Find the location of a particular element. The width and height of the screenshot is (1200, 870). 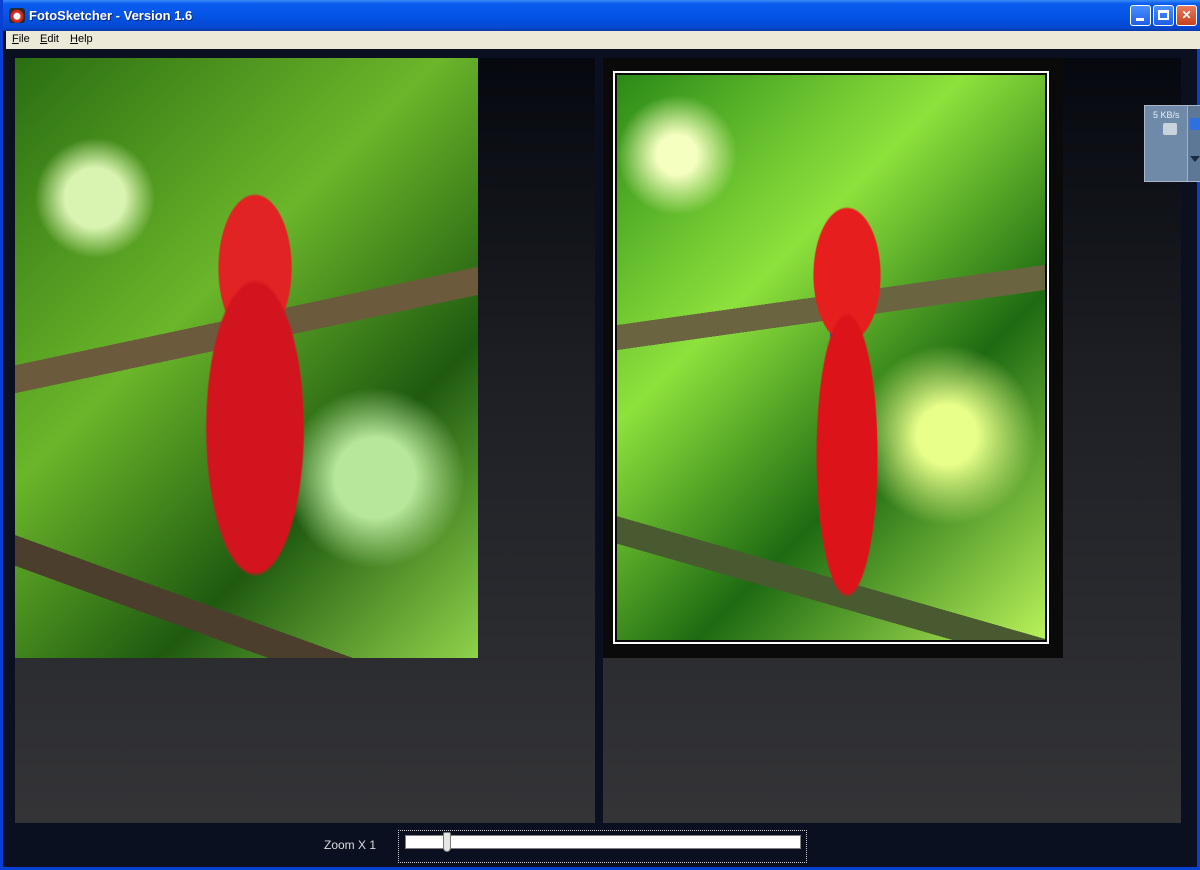

close-button is located at coordinates (1186, 15).